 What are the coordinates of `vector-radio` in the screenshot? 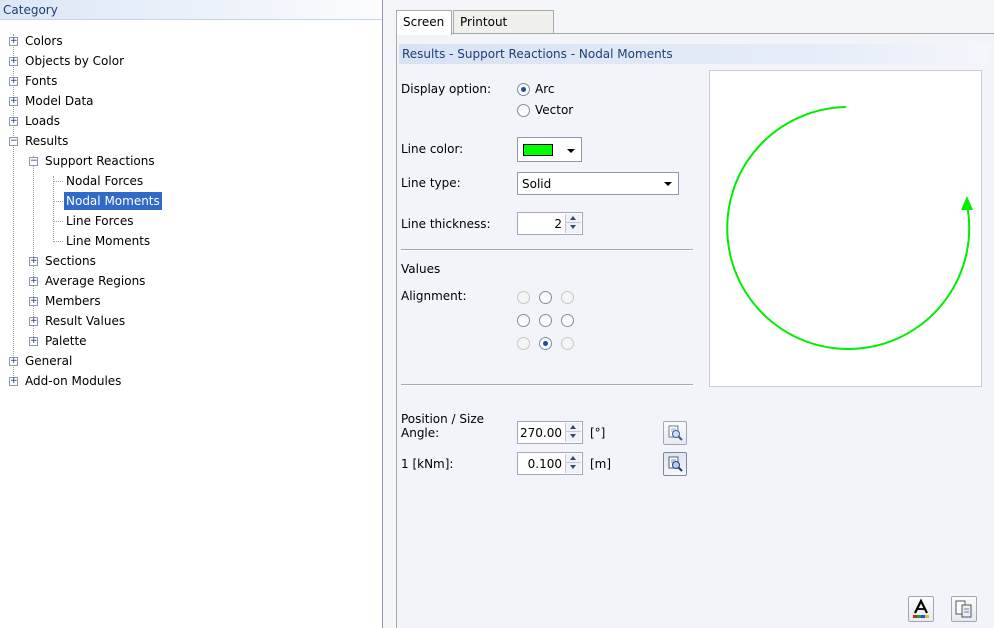 It's located at (523, 110).